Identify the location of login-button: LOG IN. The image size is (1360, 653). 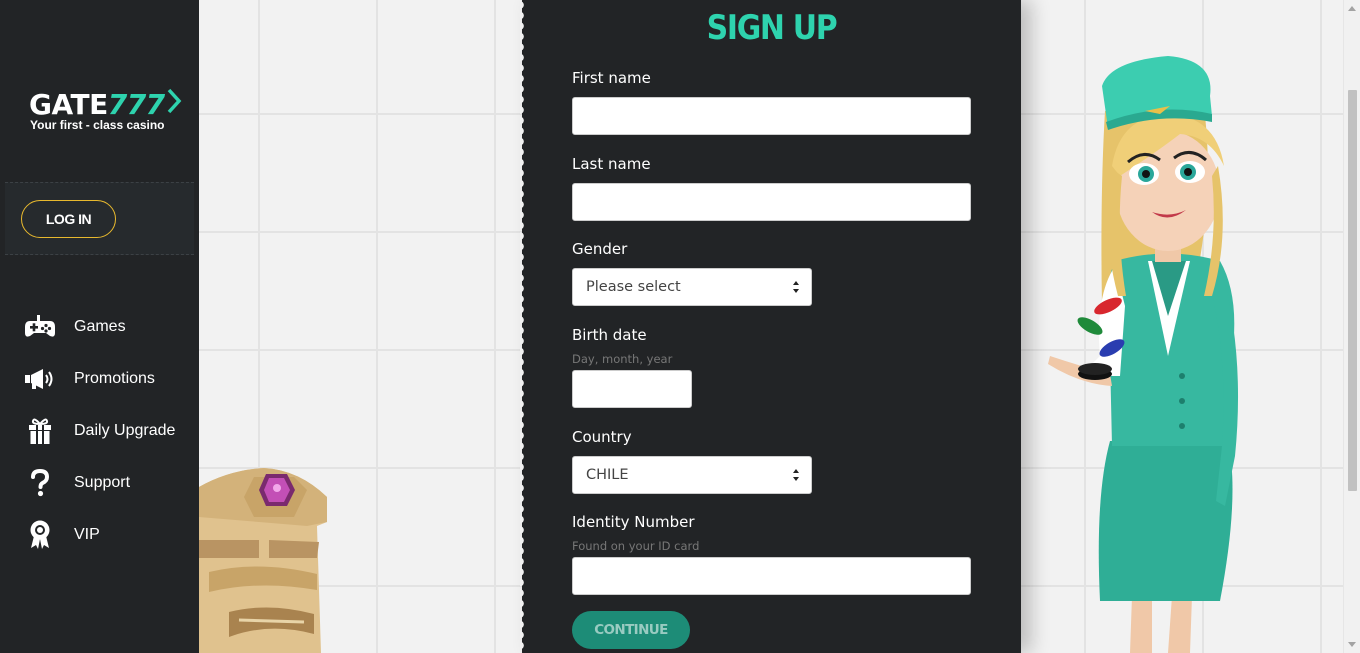
(68, 219).